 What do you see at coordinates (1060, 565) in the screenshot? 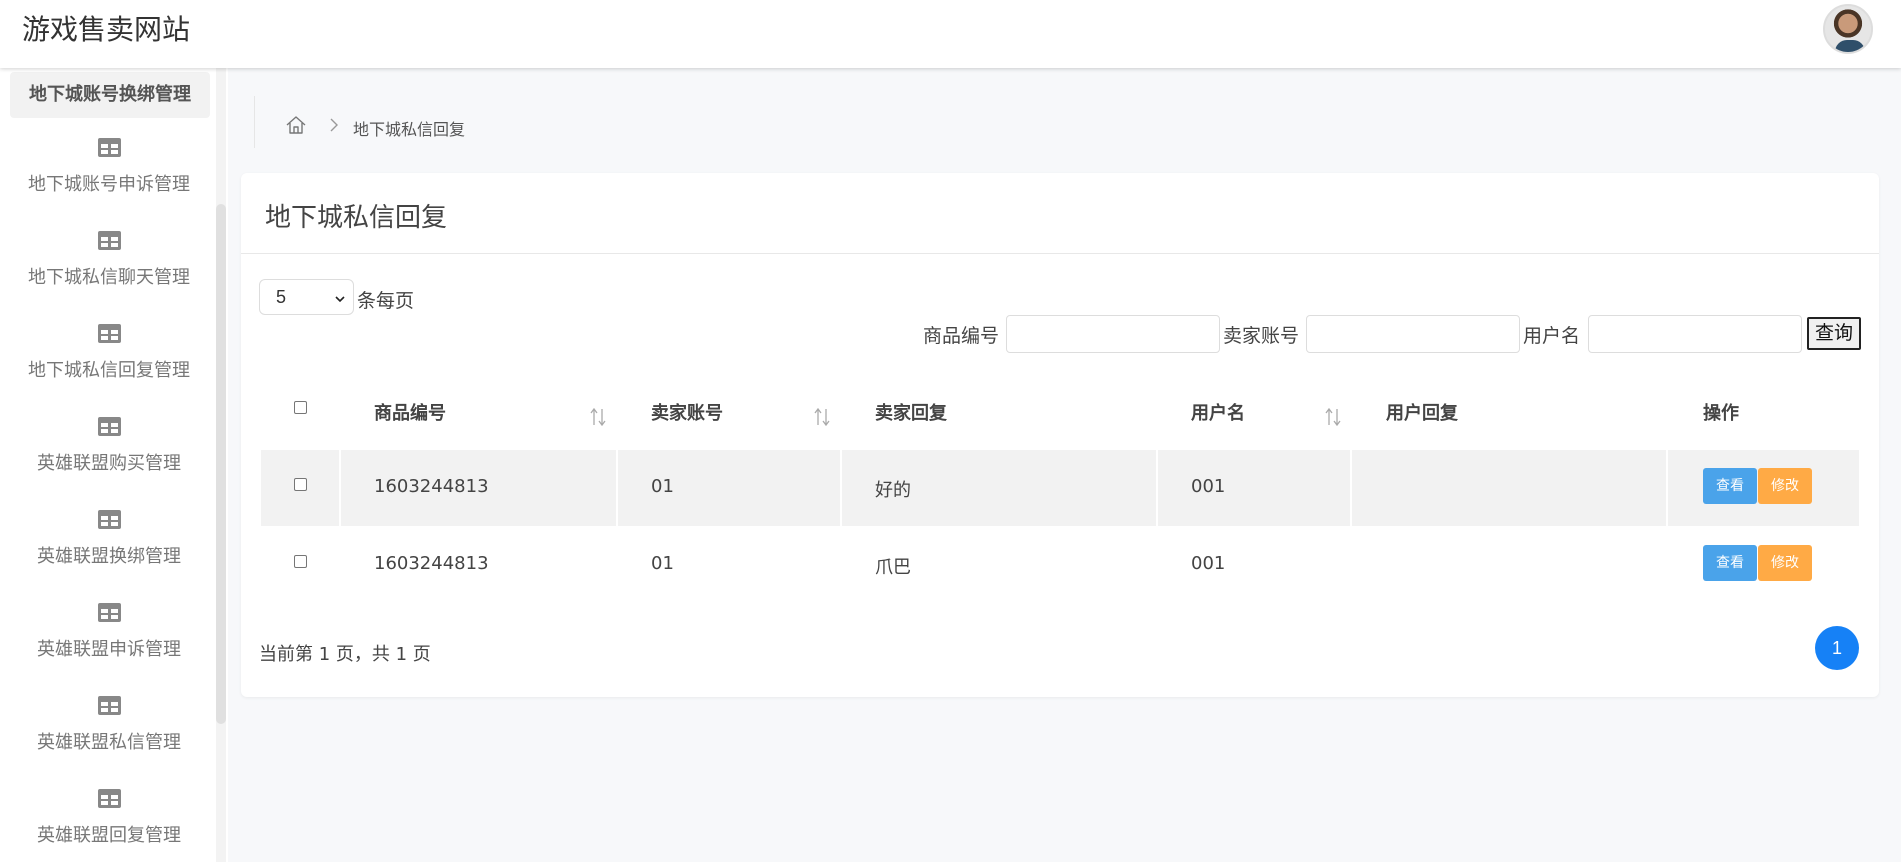
I see `table-row: 1603244813 01 爪巴 001 查看 修改` at bounding box center [1060, 565].